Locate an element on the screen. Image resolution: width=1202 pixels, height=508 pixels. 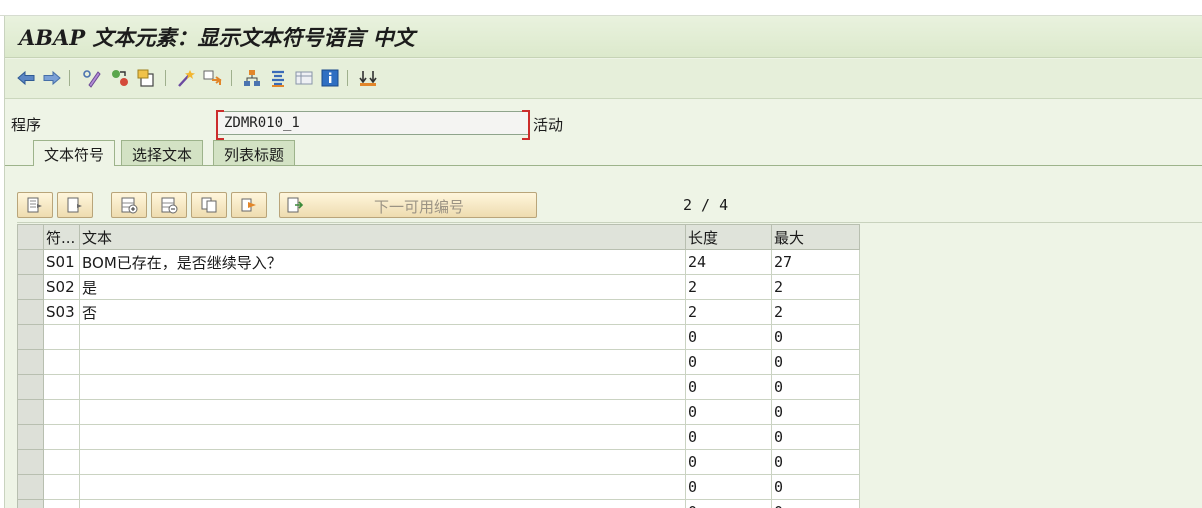
paste-icon is located at coordinates (249, 205).